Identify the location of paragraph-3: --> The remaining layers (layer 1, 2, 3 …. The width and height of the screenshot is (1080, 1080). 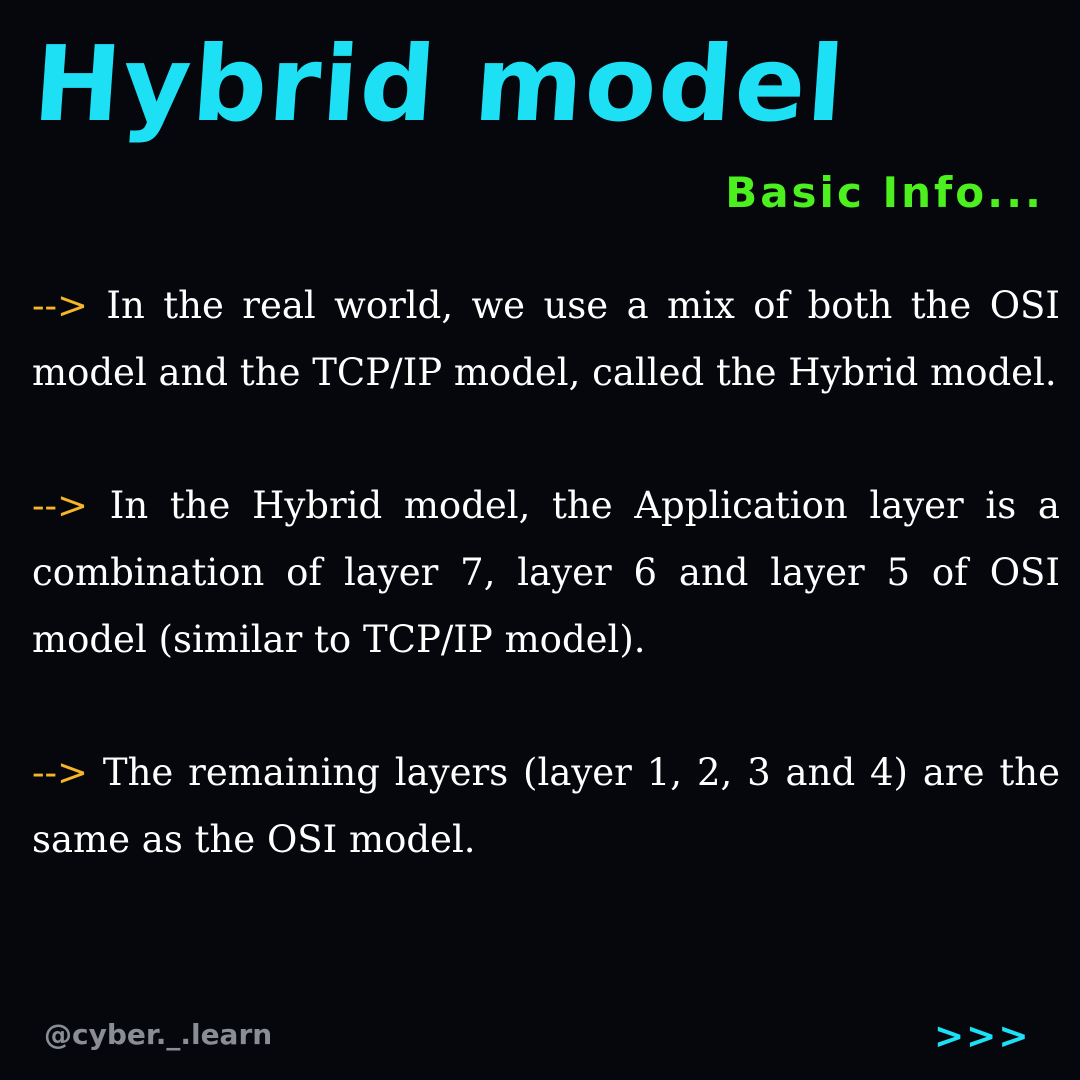
(546, 806).